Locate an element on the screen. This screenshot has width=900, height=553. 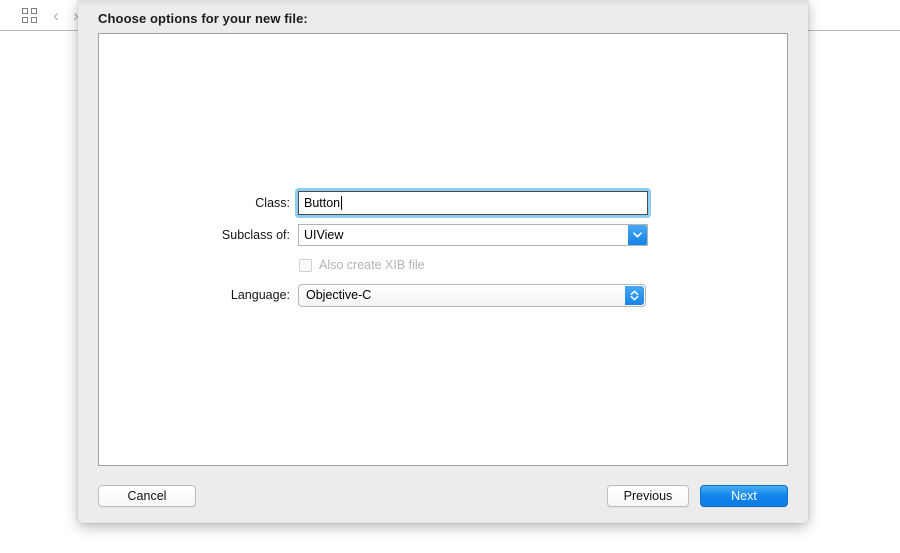
subclass-combo-value: UIView is located at coordinates (324, 235).